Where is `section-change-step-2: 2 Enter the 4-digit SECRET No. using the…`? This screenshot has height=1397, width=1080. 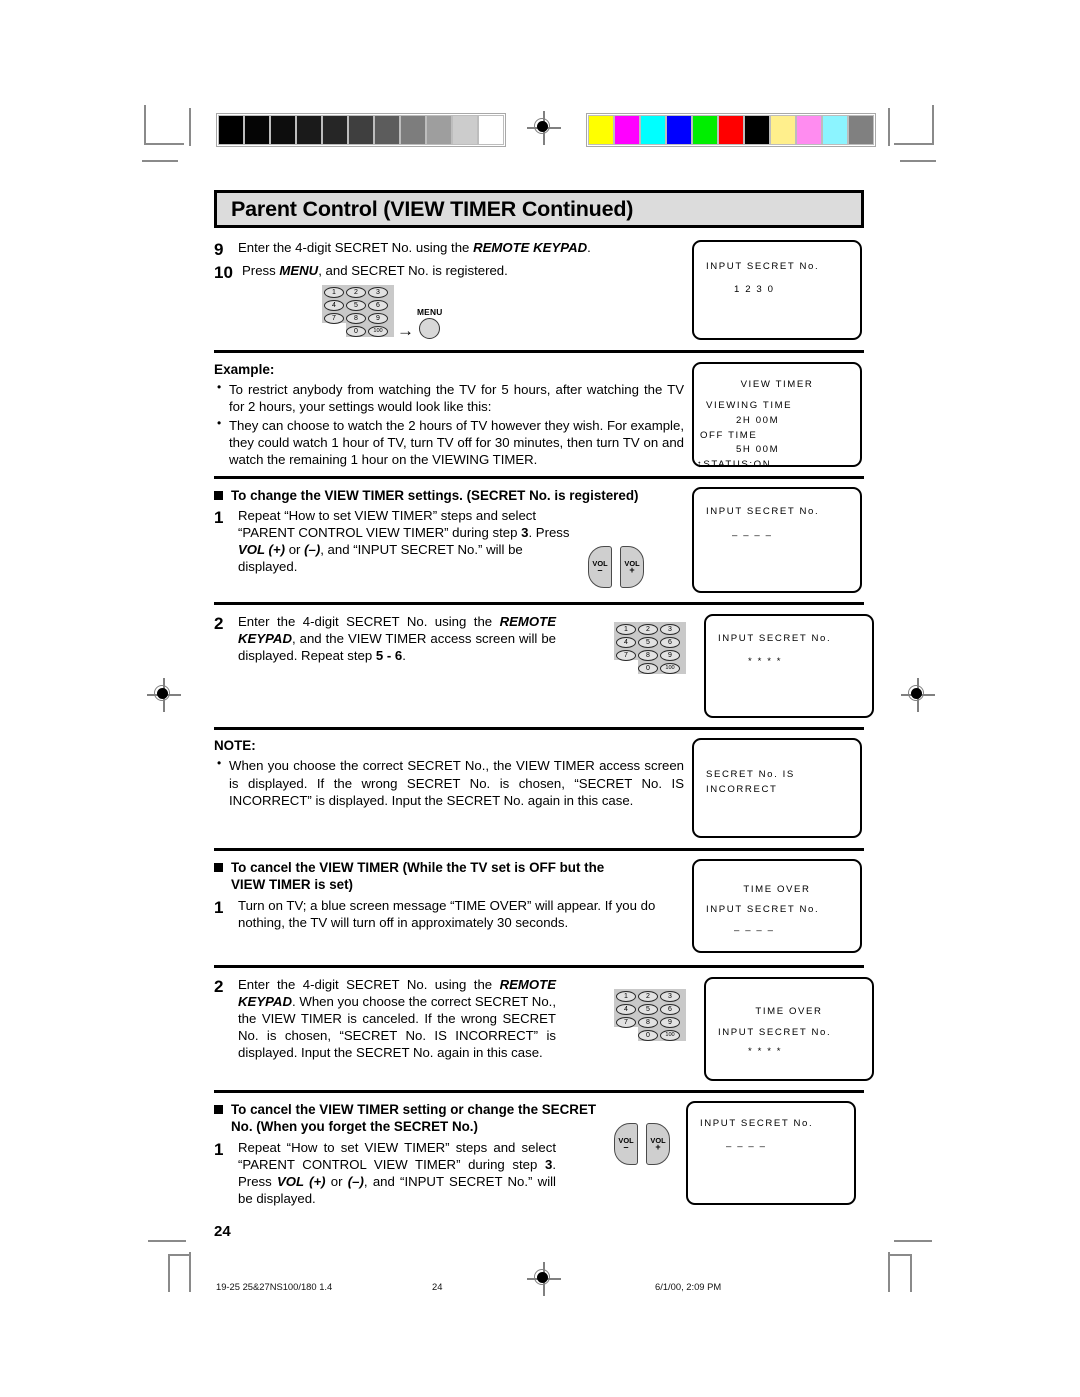
section-change-step-2: 2 Enter the 4-digit SECRET No. using the… is located at coordinates (544, 666).